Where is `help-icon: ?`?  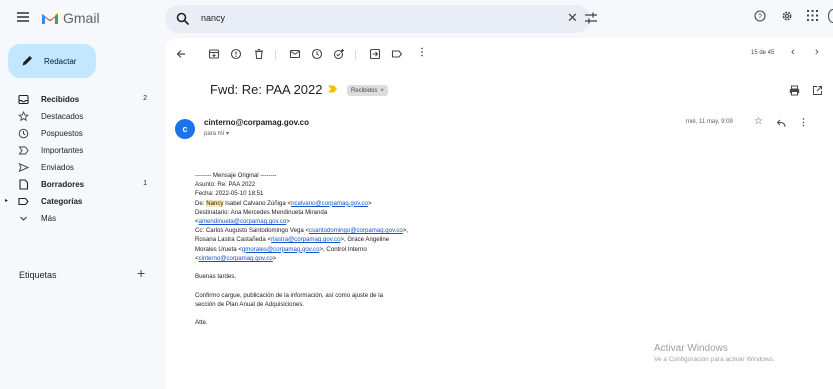 help-icon: ? is located at coordinates (760, 16).